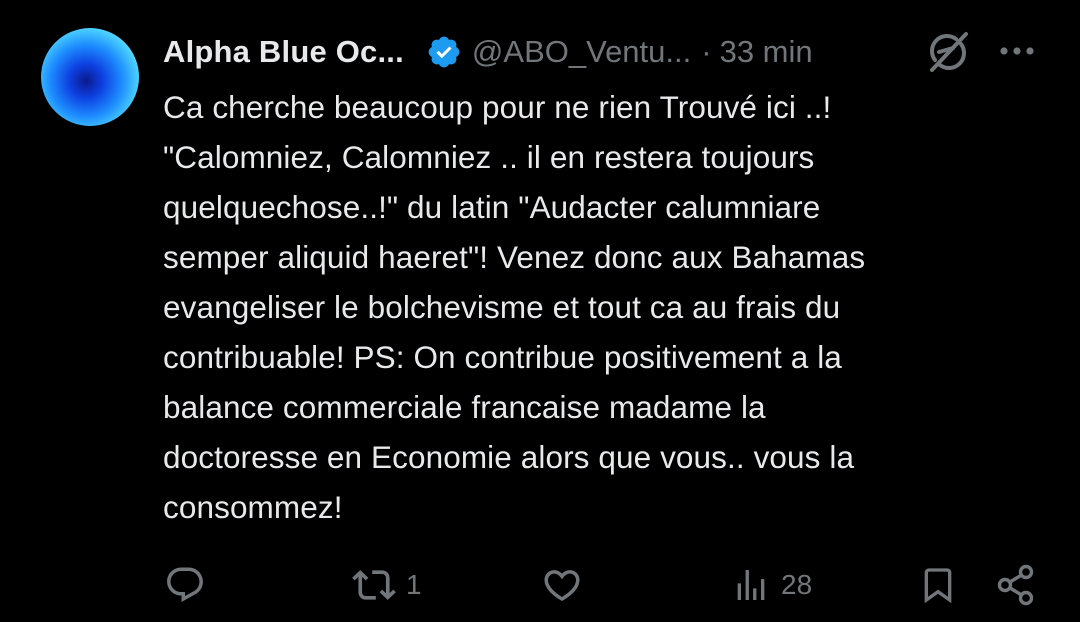  What do you see at coordinates (90, 77) in the screenshot?
I see `avatar` at bounding box center [90, 77].